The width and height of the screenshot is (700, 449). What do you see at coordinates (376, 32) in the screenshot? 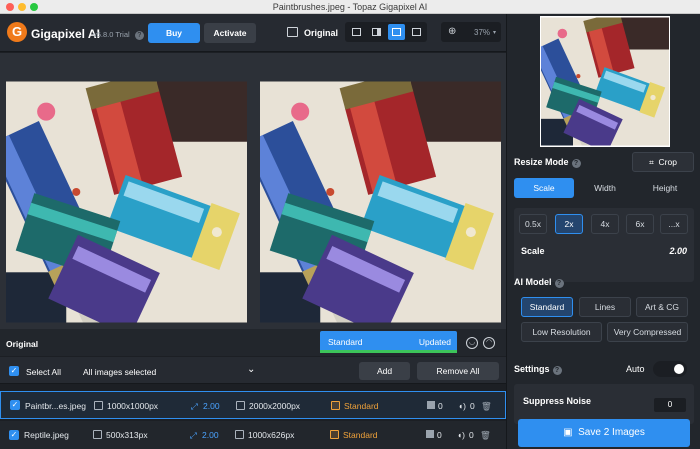
I see `view-split-icon` at bounding box center [376, 32].